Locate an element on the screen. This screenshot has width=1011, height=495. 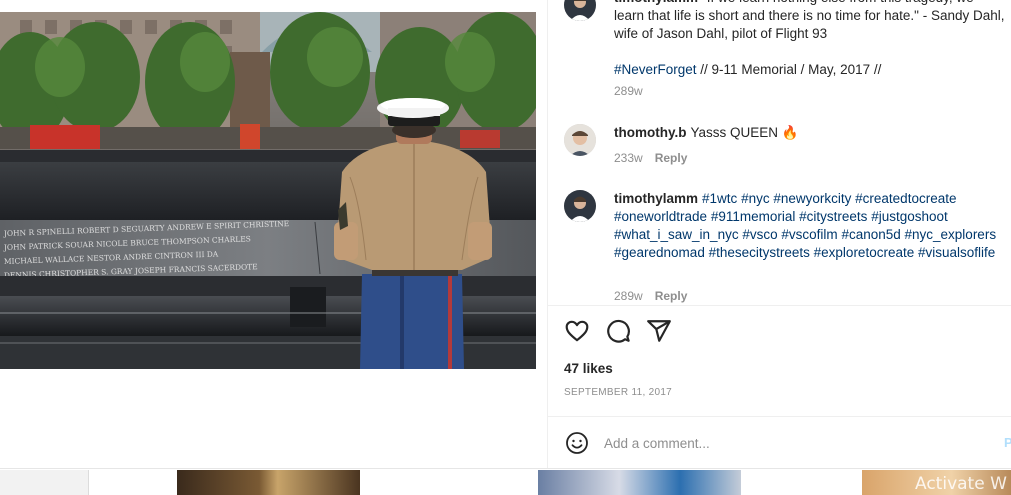
hashtag-link: #nyc_explorers is located at coordinates (951, 234).